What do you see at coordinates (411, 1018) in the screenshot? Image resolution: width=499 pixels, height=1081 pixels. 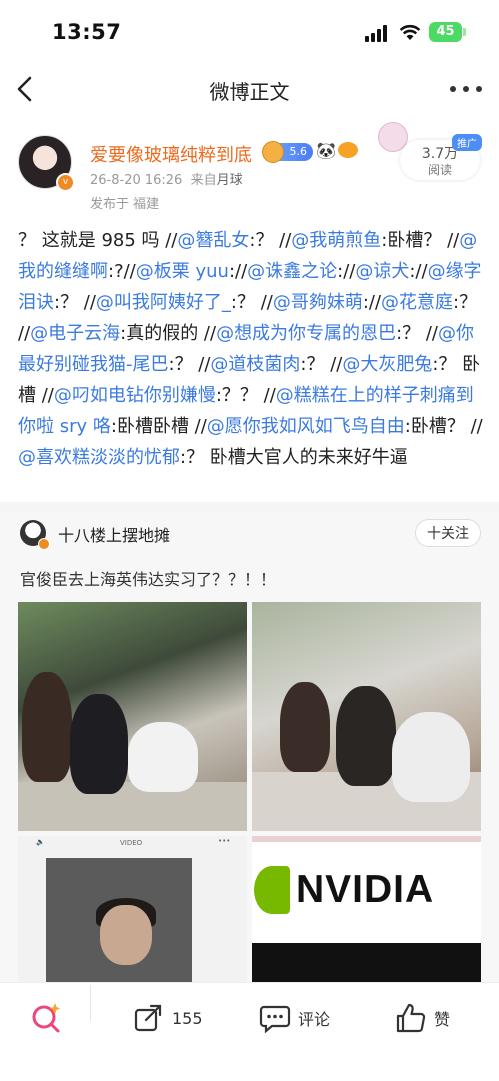 I see `thumbs-up-icon` at bounding box center [411, 1018].